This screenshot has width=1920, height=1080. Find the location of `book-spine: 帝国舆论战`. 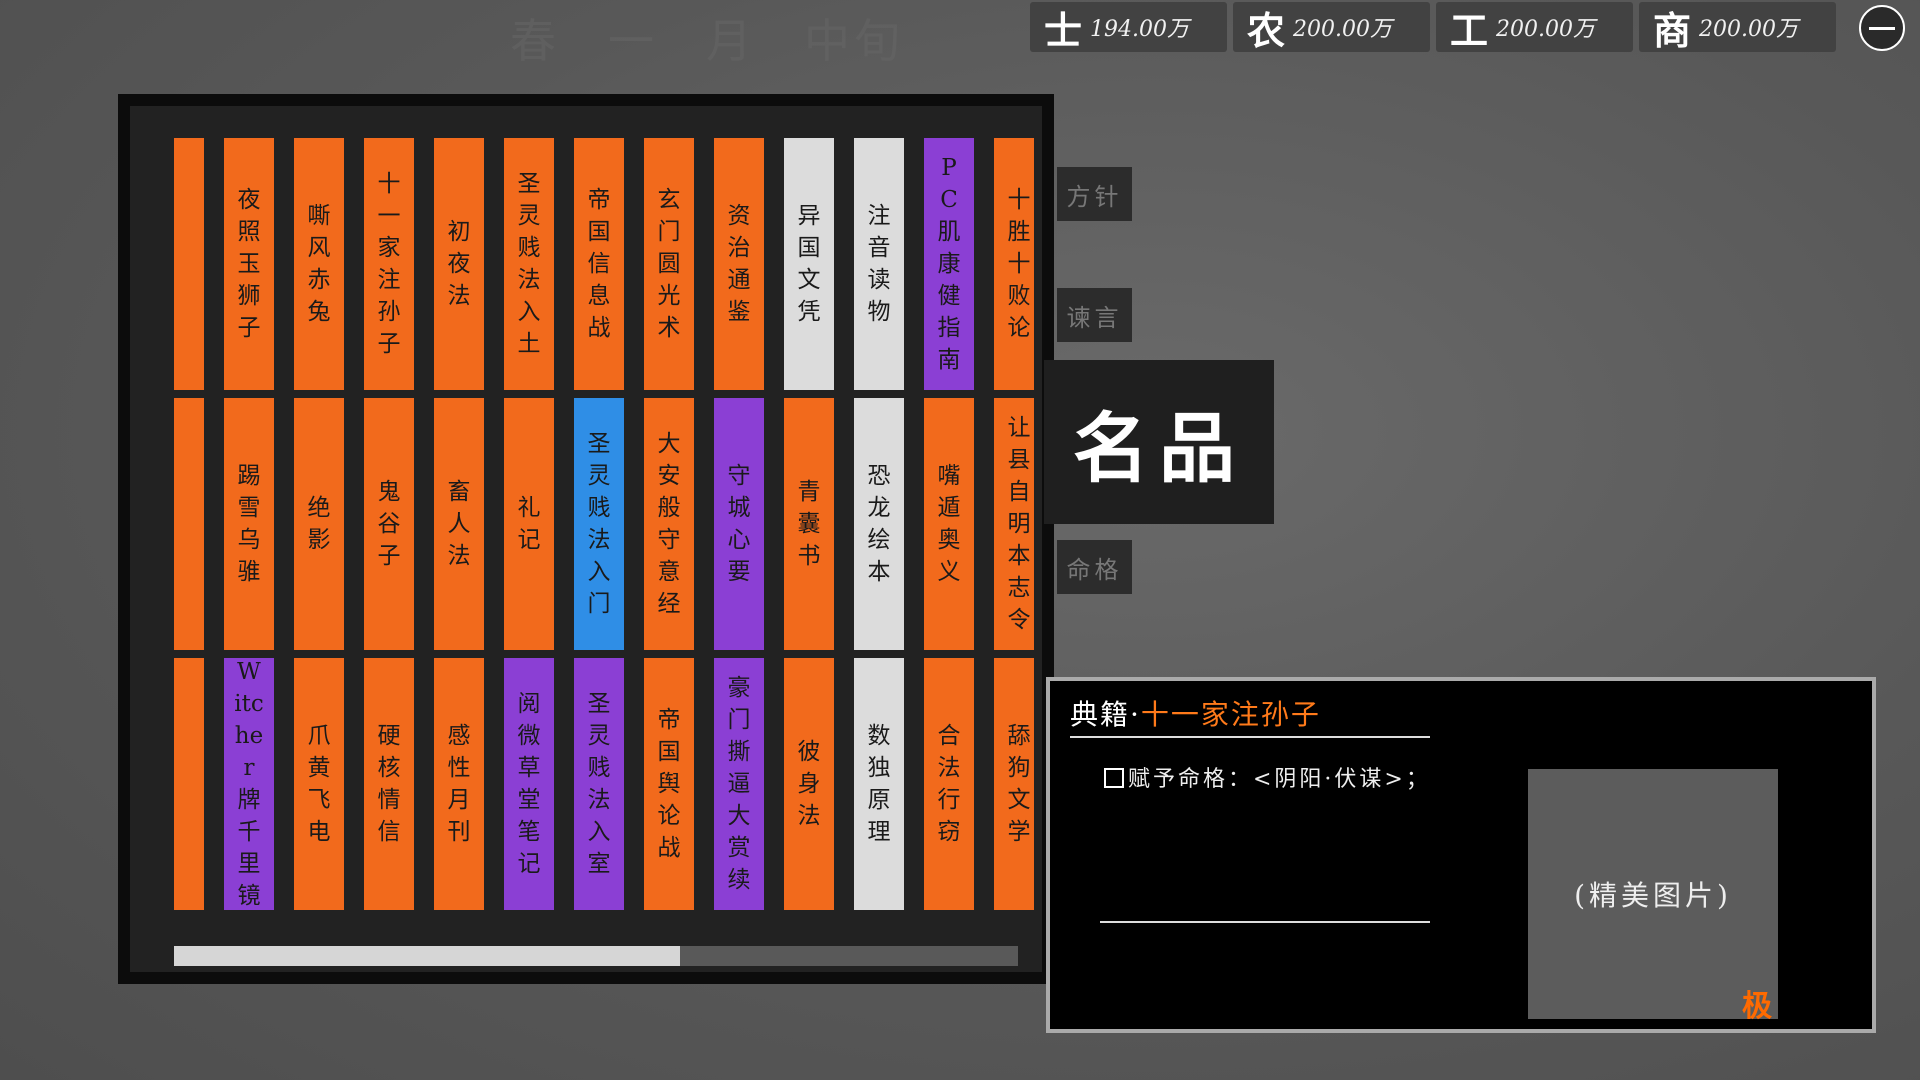

book-spine: 帝国舆论战 is located at coordinates (669, 784).